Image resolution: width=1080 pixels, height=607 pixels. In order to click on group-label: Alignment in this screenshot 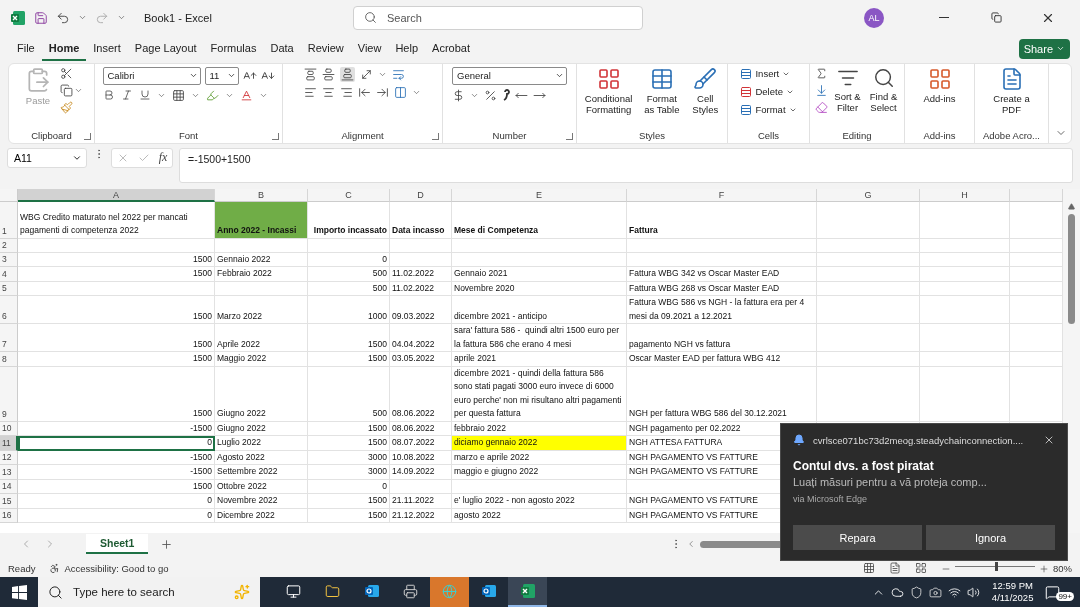, I will do `click(362, 135)`.